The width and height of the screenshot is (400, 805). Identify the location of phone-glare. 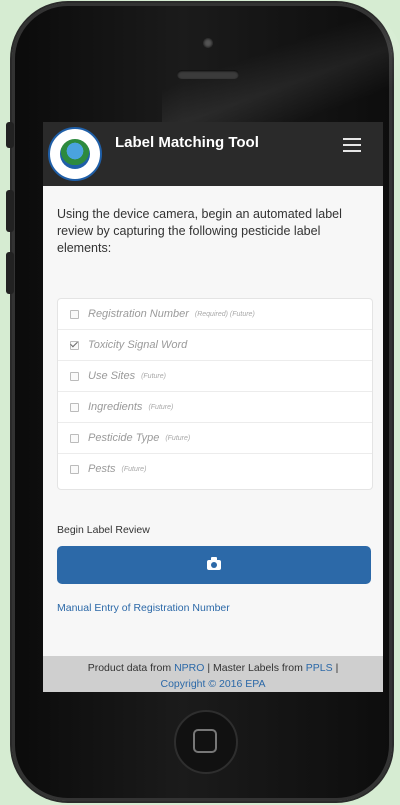
(281, 66).